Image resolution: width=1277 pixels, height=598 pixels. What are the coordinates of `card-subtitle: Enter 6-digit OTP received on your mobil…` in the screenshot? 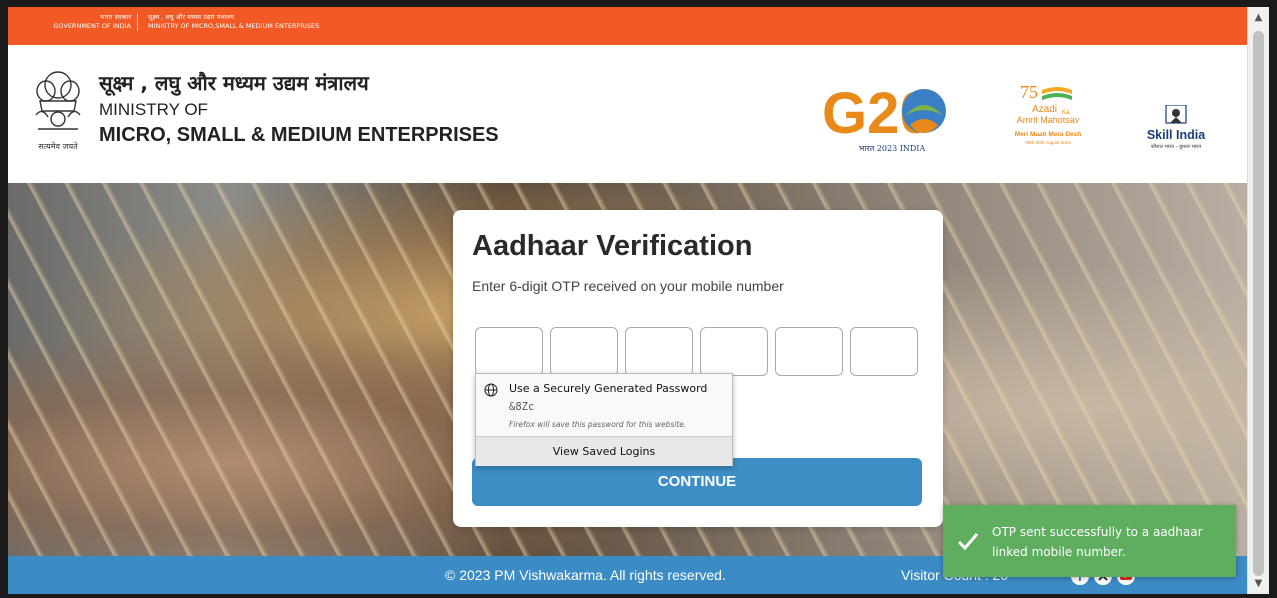 It's located at (628, 286).